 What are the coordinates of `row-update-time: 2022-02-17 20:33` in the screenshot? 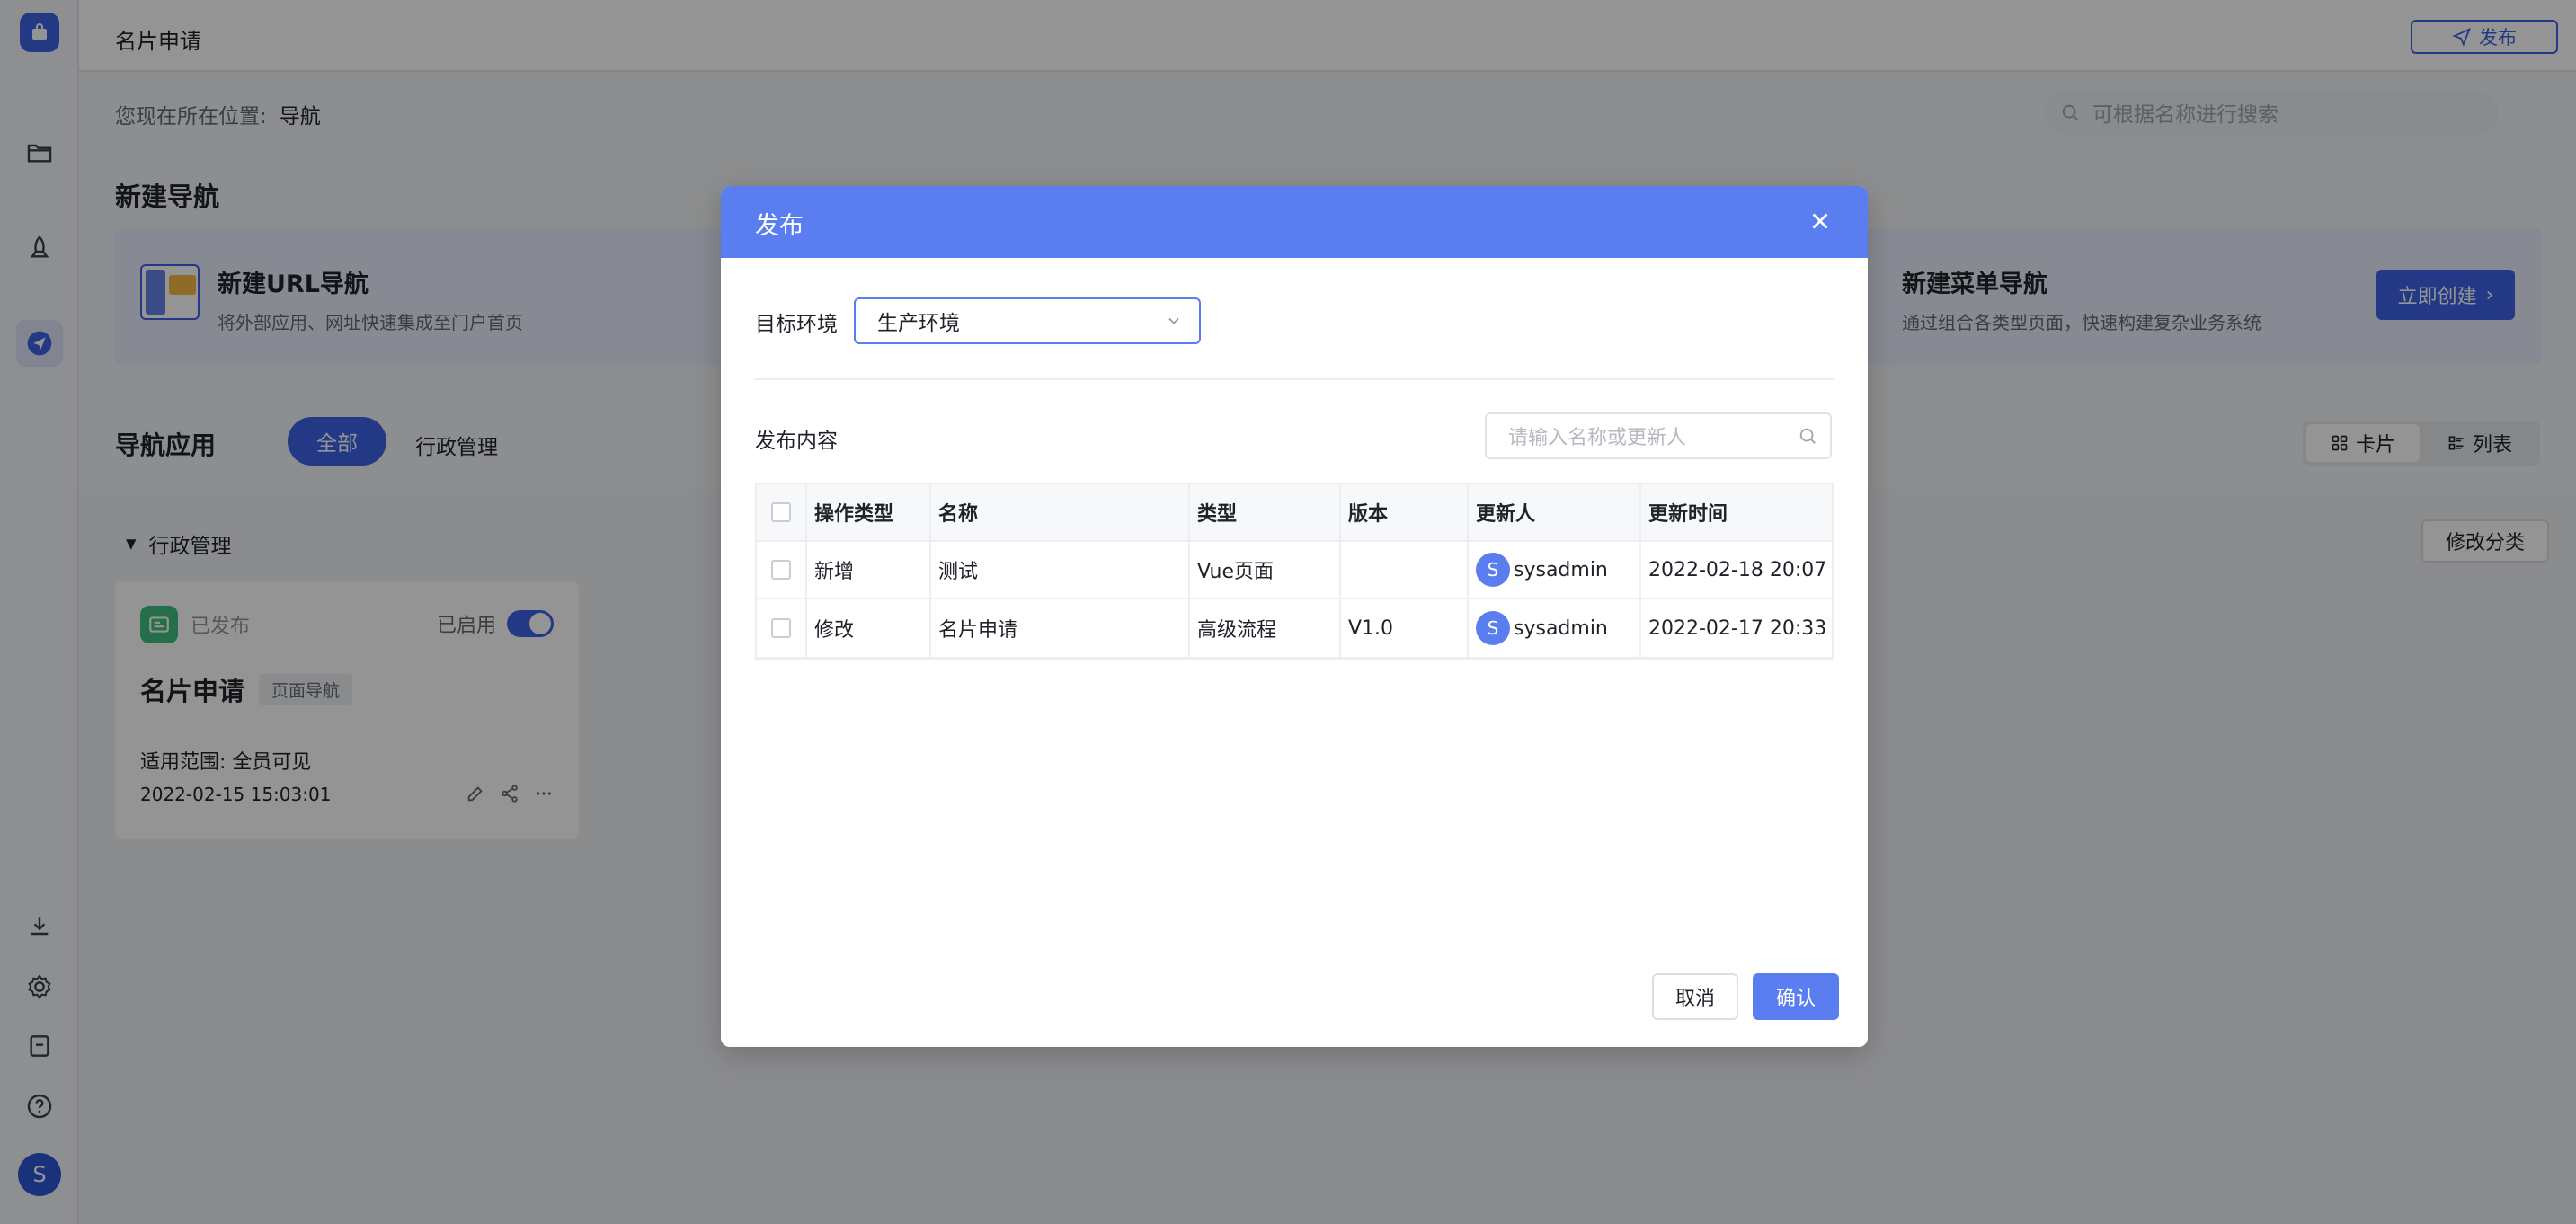 It's located at (1737, 628).